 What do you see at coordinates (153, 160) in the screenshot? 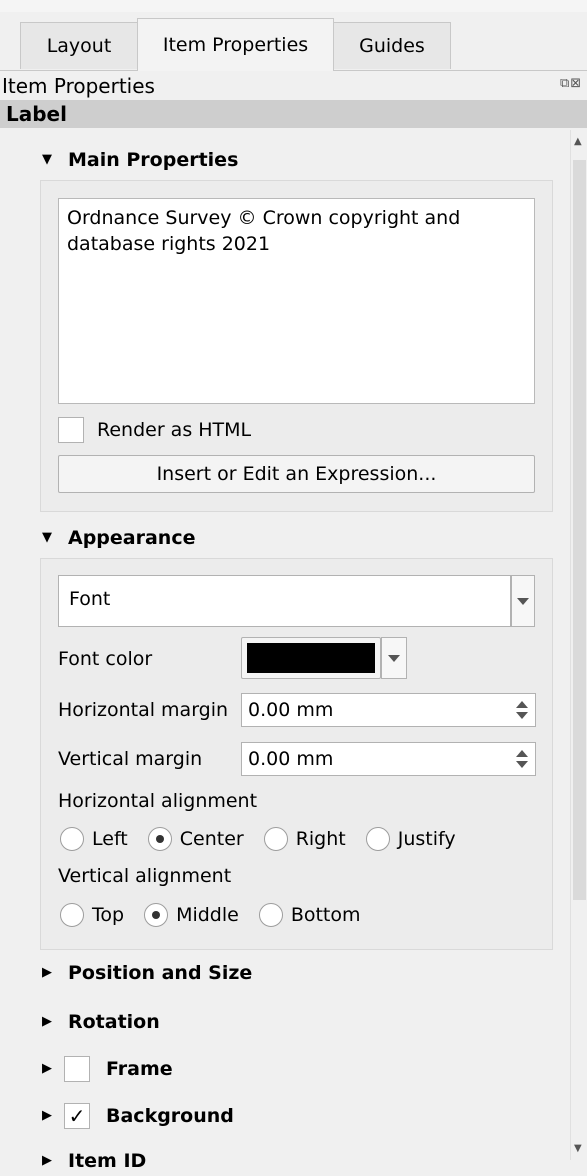
I see `section-title: Main Properties` at bounding box center [153, 160].